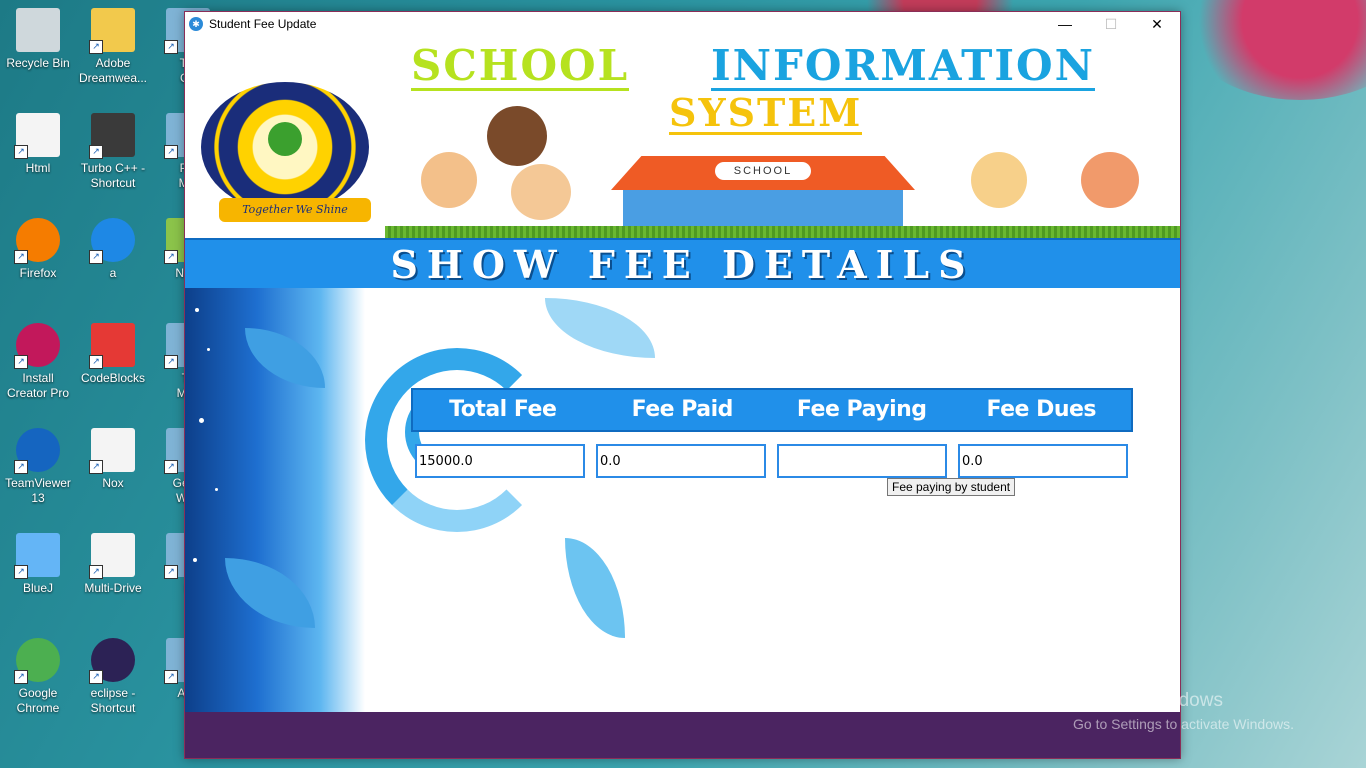  I want to click on desktop-icon: ↗ Firefox, so click(38, 249).